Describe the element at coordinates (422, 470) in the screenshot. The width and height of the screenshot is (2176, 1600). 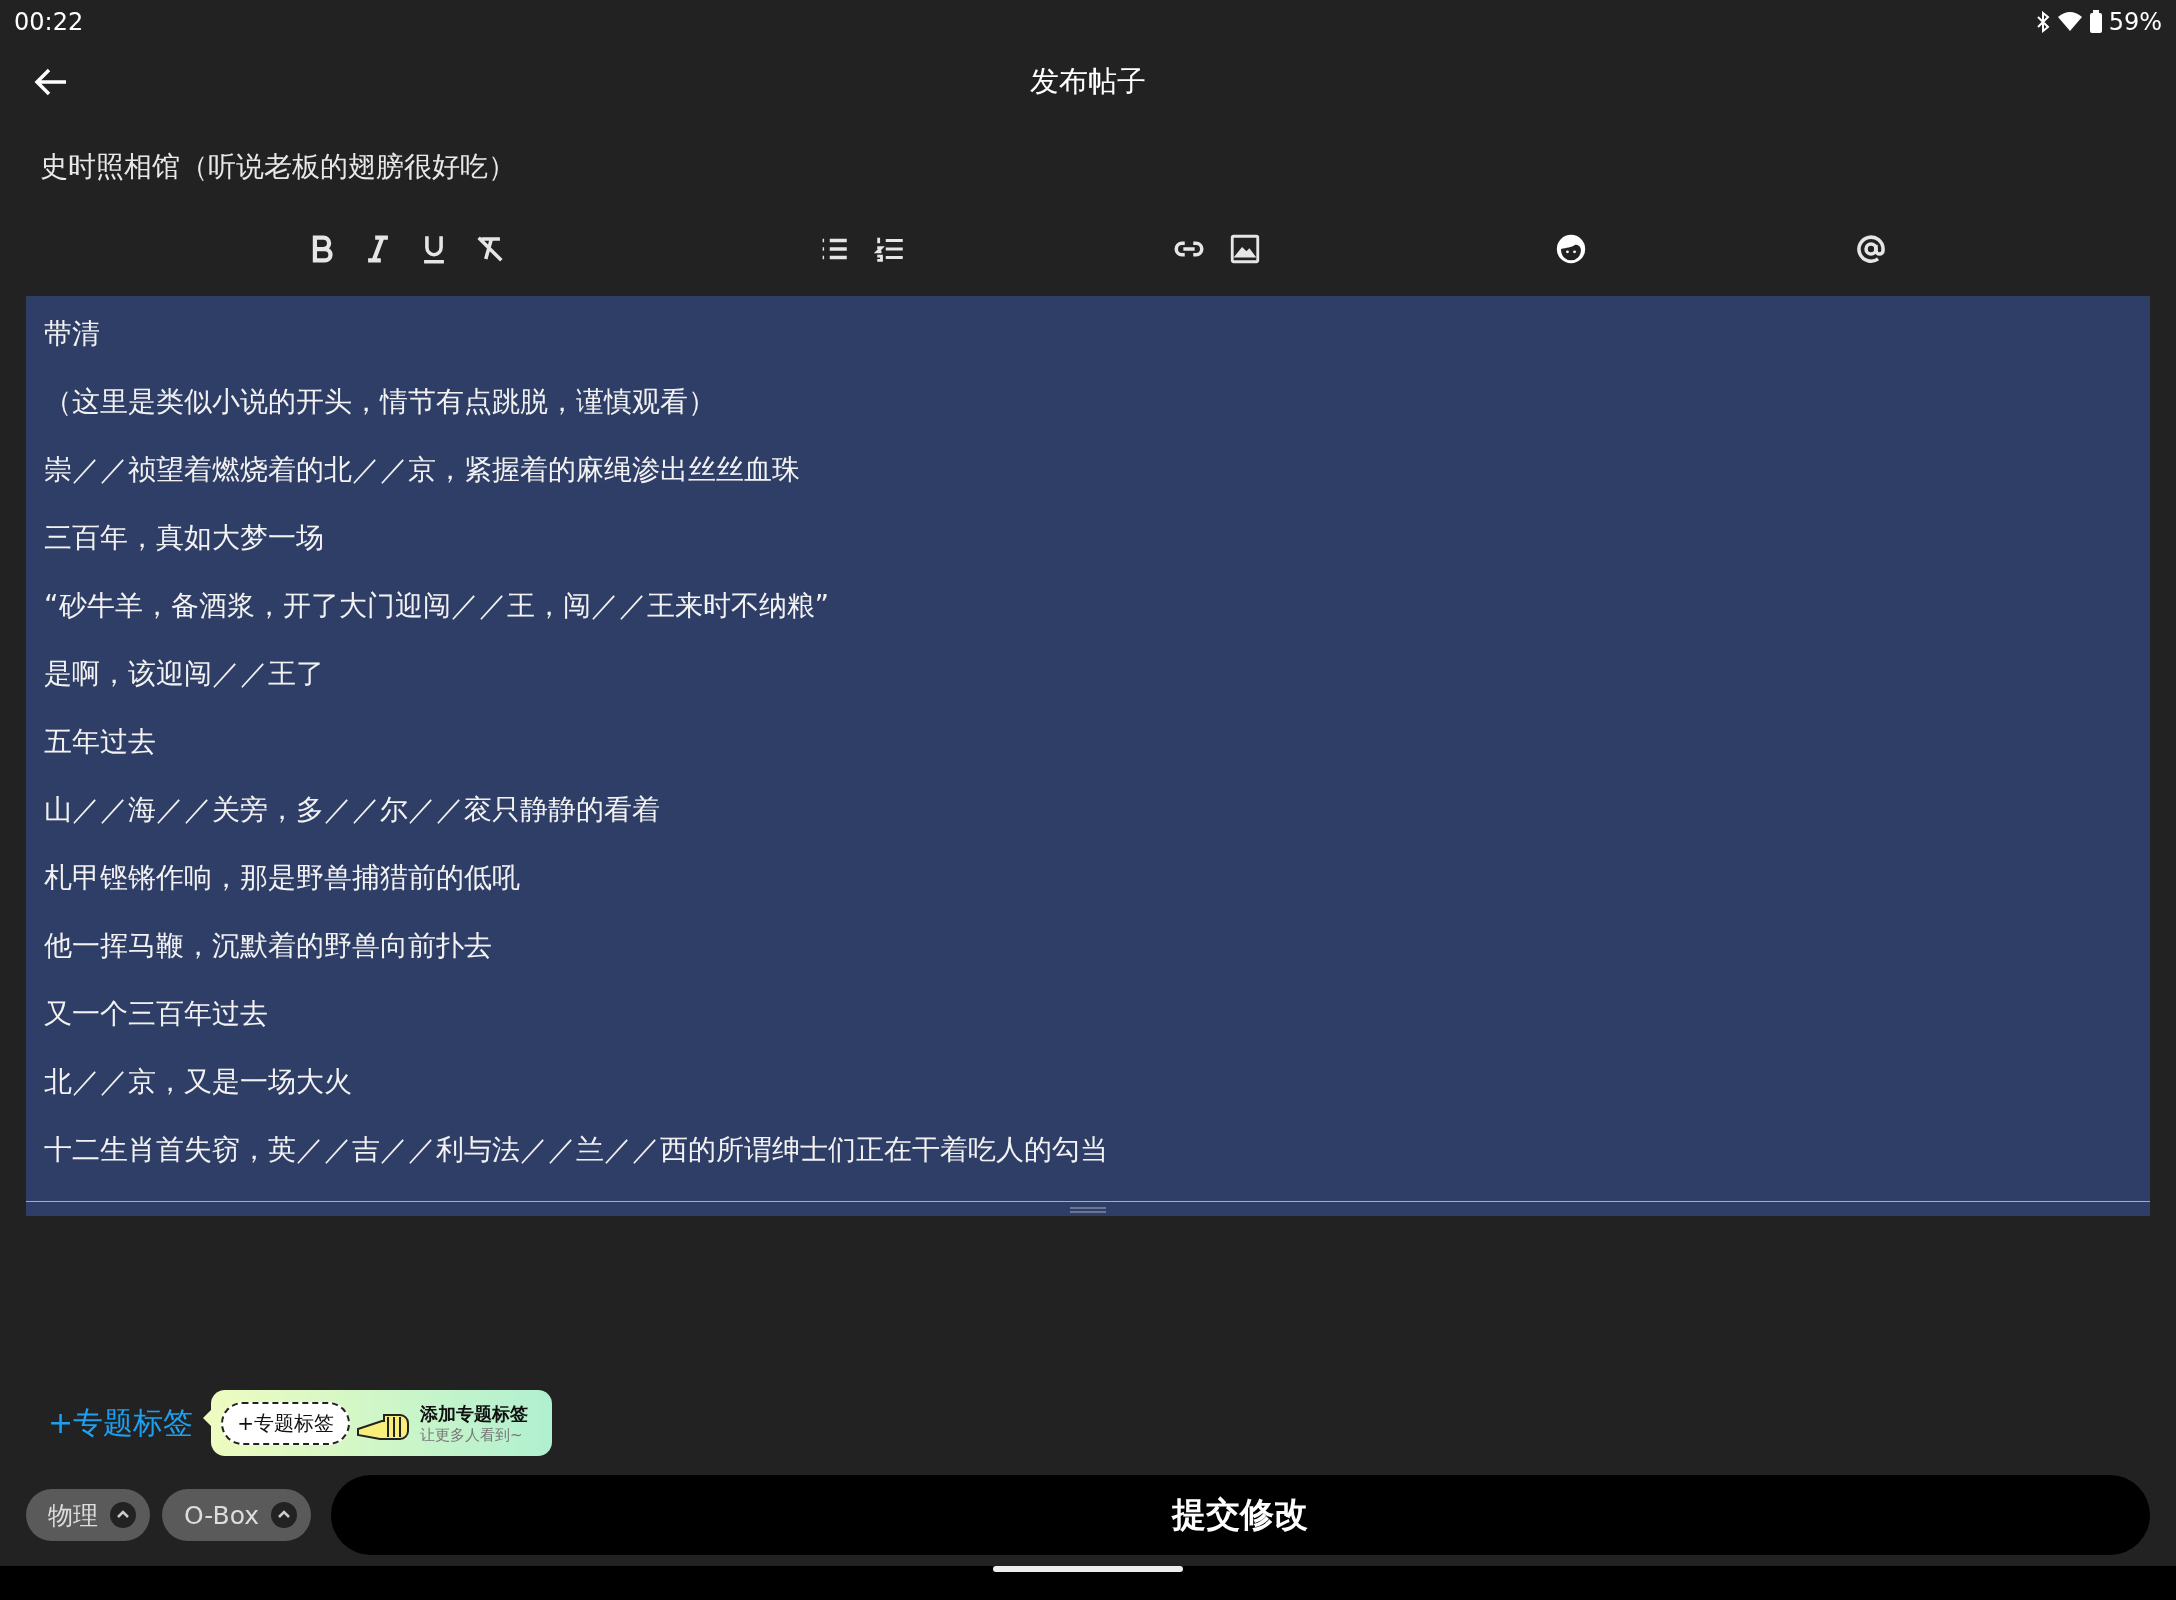
I see `content-line: 崇／／祯望着燃烧着的北／／京，紧握着的麻绳渗出丝丝血珠` at that location.